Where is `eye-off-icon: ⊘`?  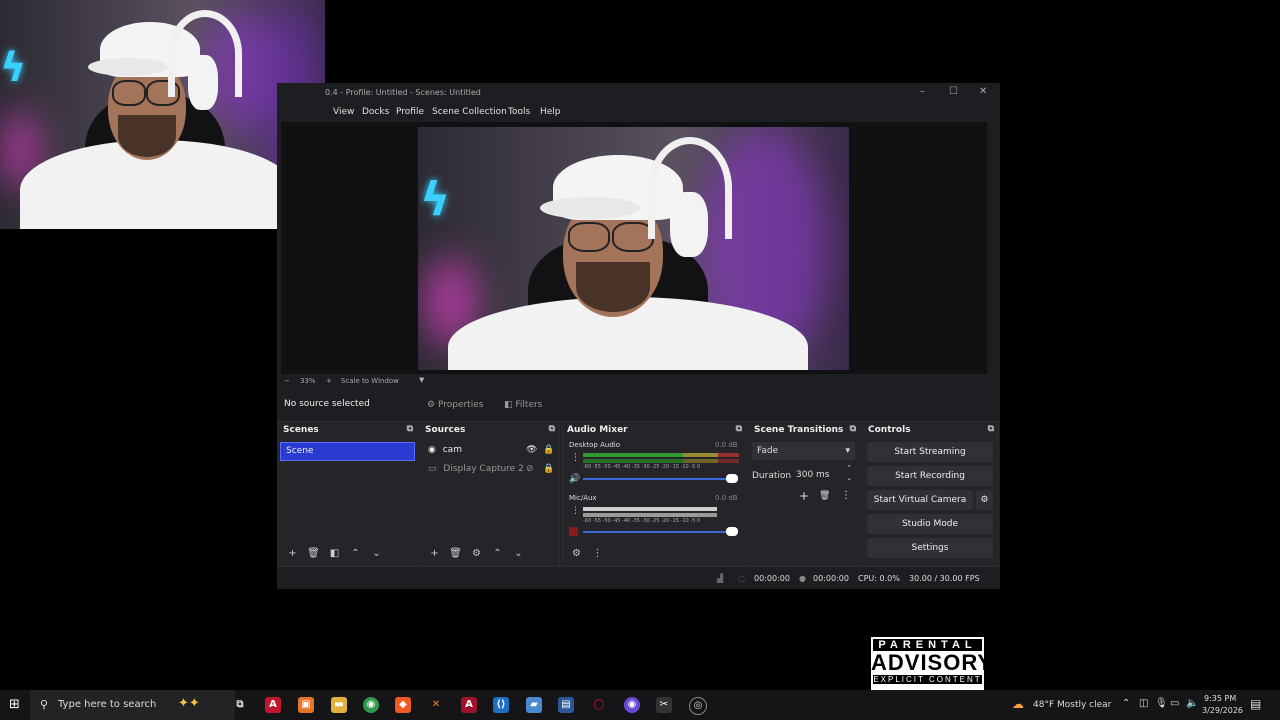 eye-off-icon: ⊘ is located at coordinates (530, 469).